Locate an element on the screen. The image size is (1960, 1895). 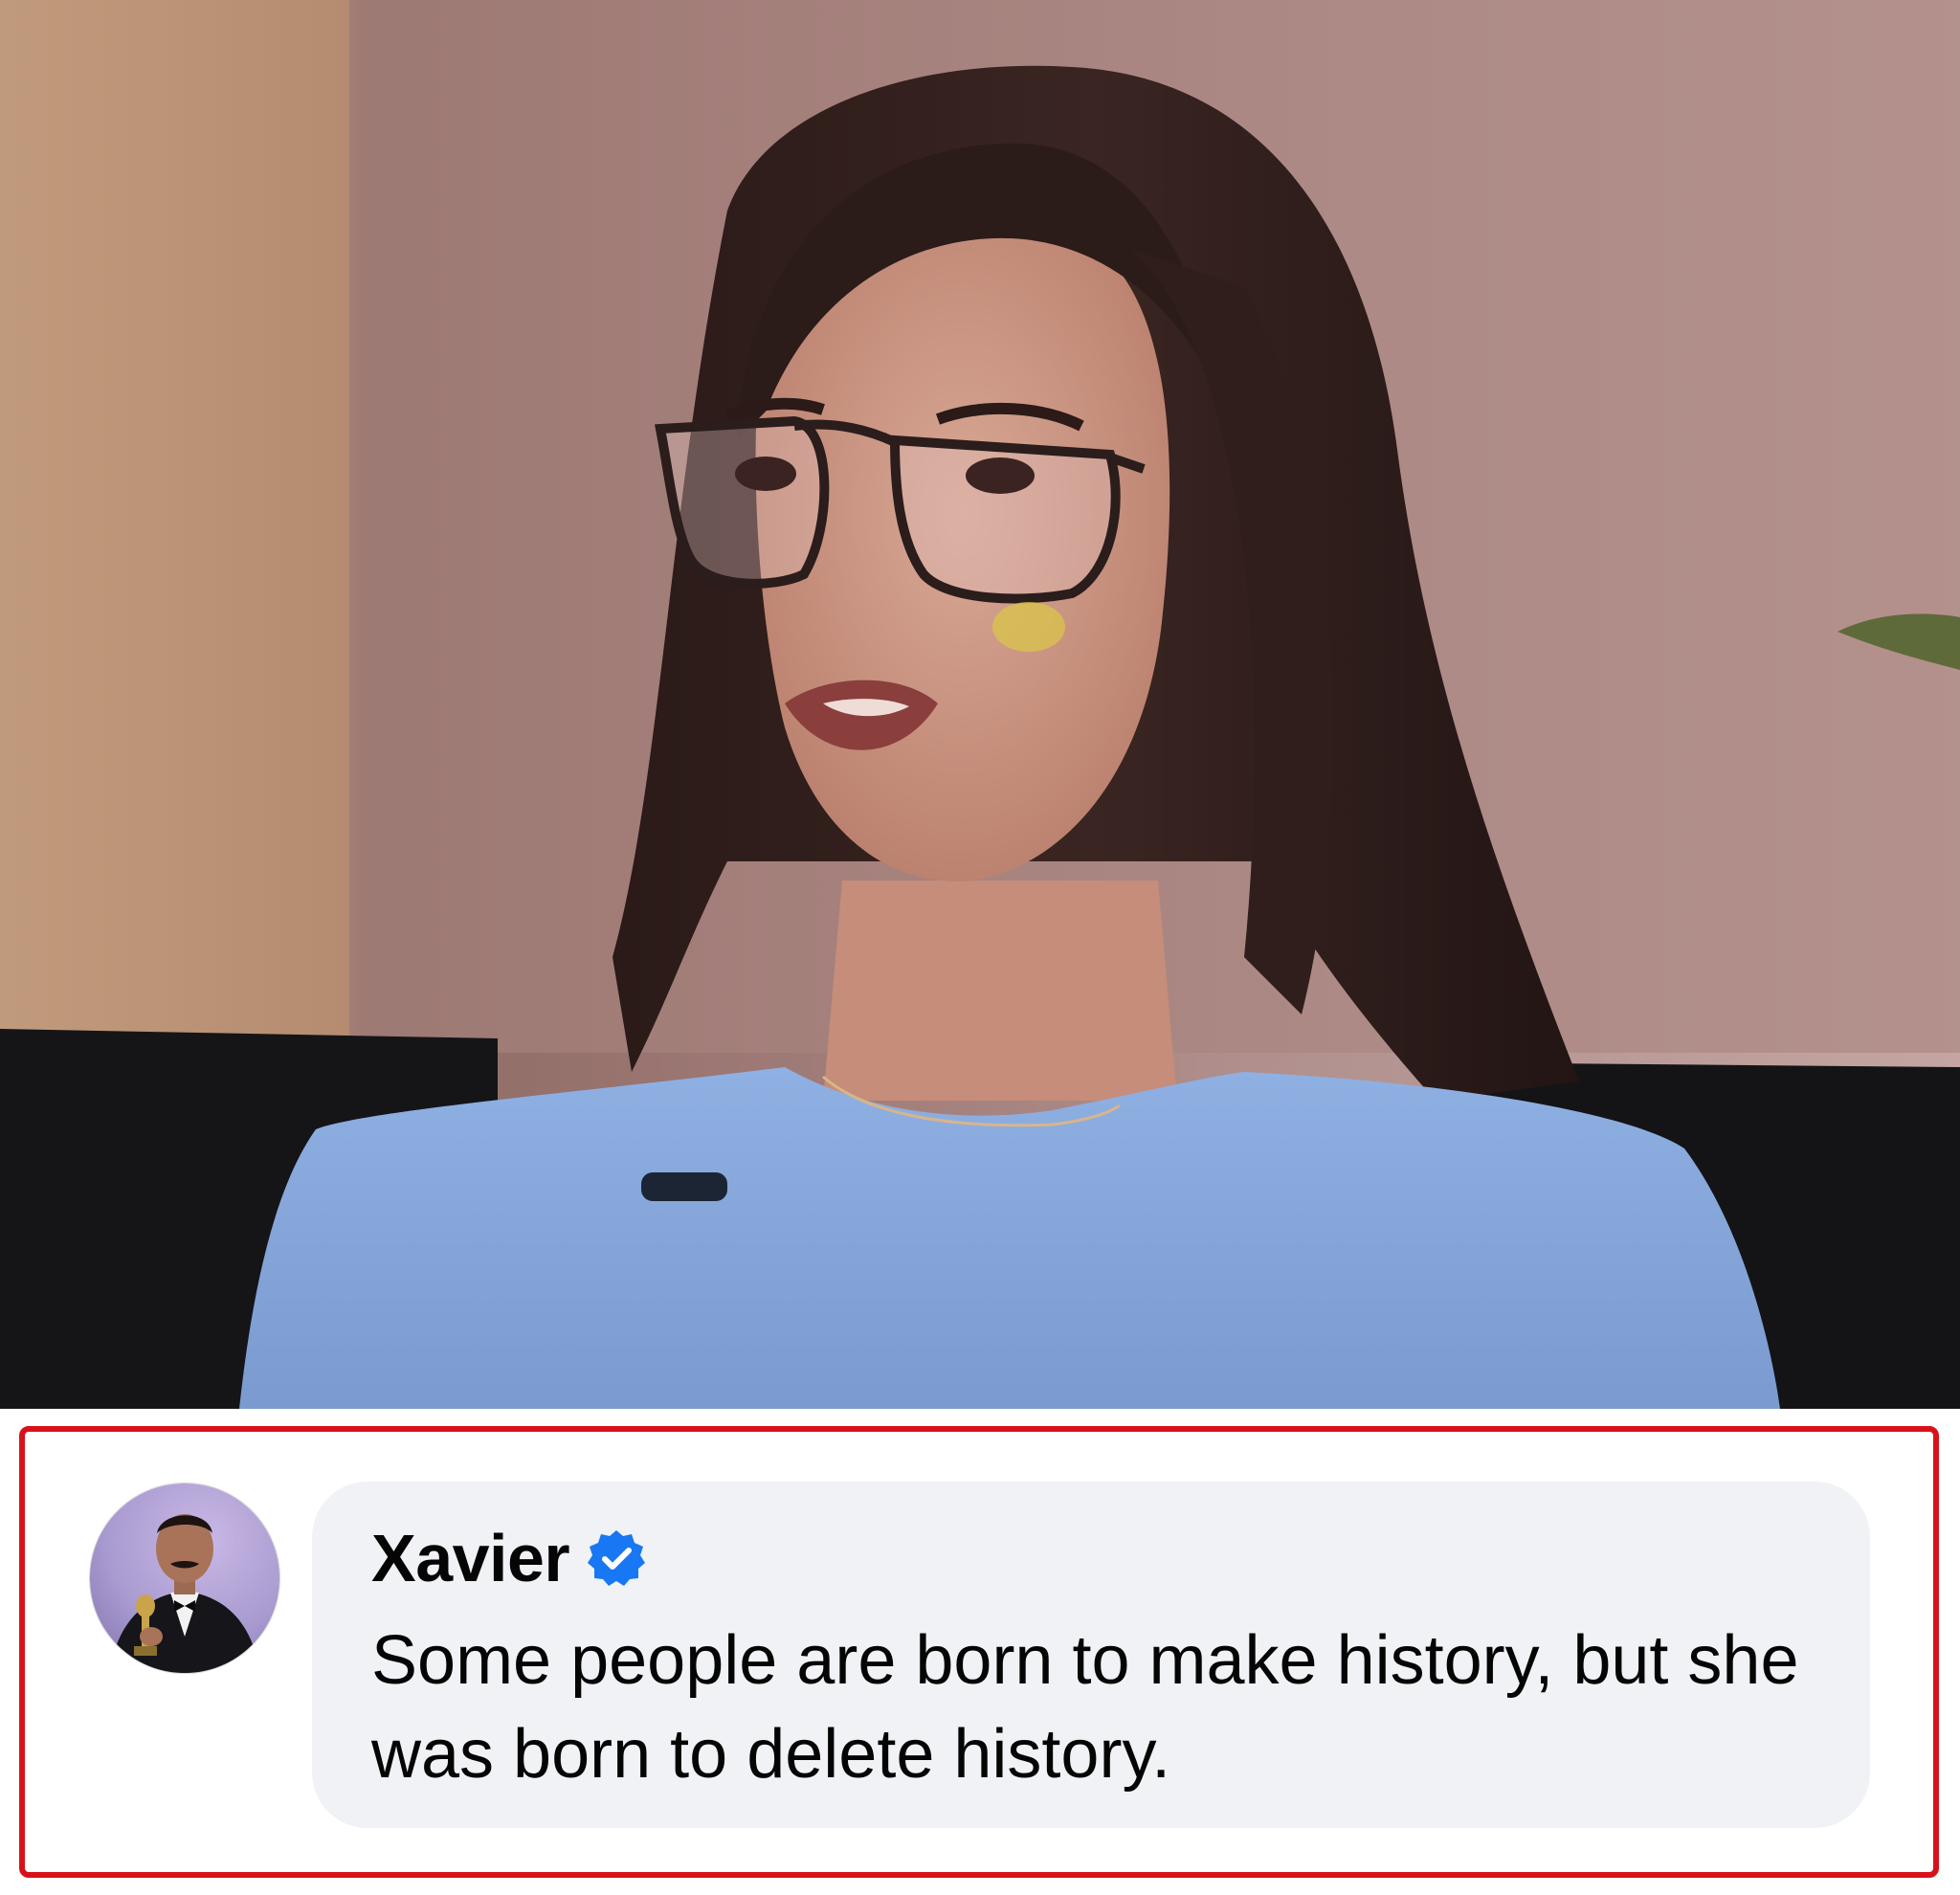
comment-author: Xavier is located at coordinates (471, 1558).